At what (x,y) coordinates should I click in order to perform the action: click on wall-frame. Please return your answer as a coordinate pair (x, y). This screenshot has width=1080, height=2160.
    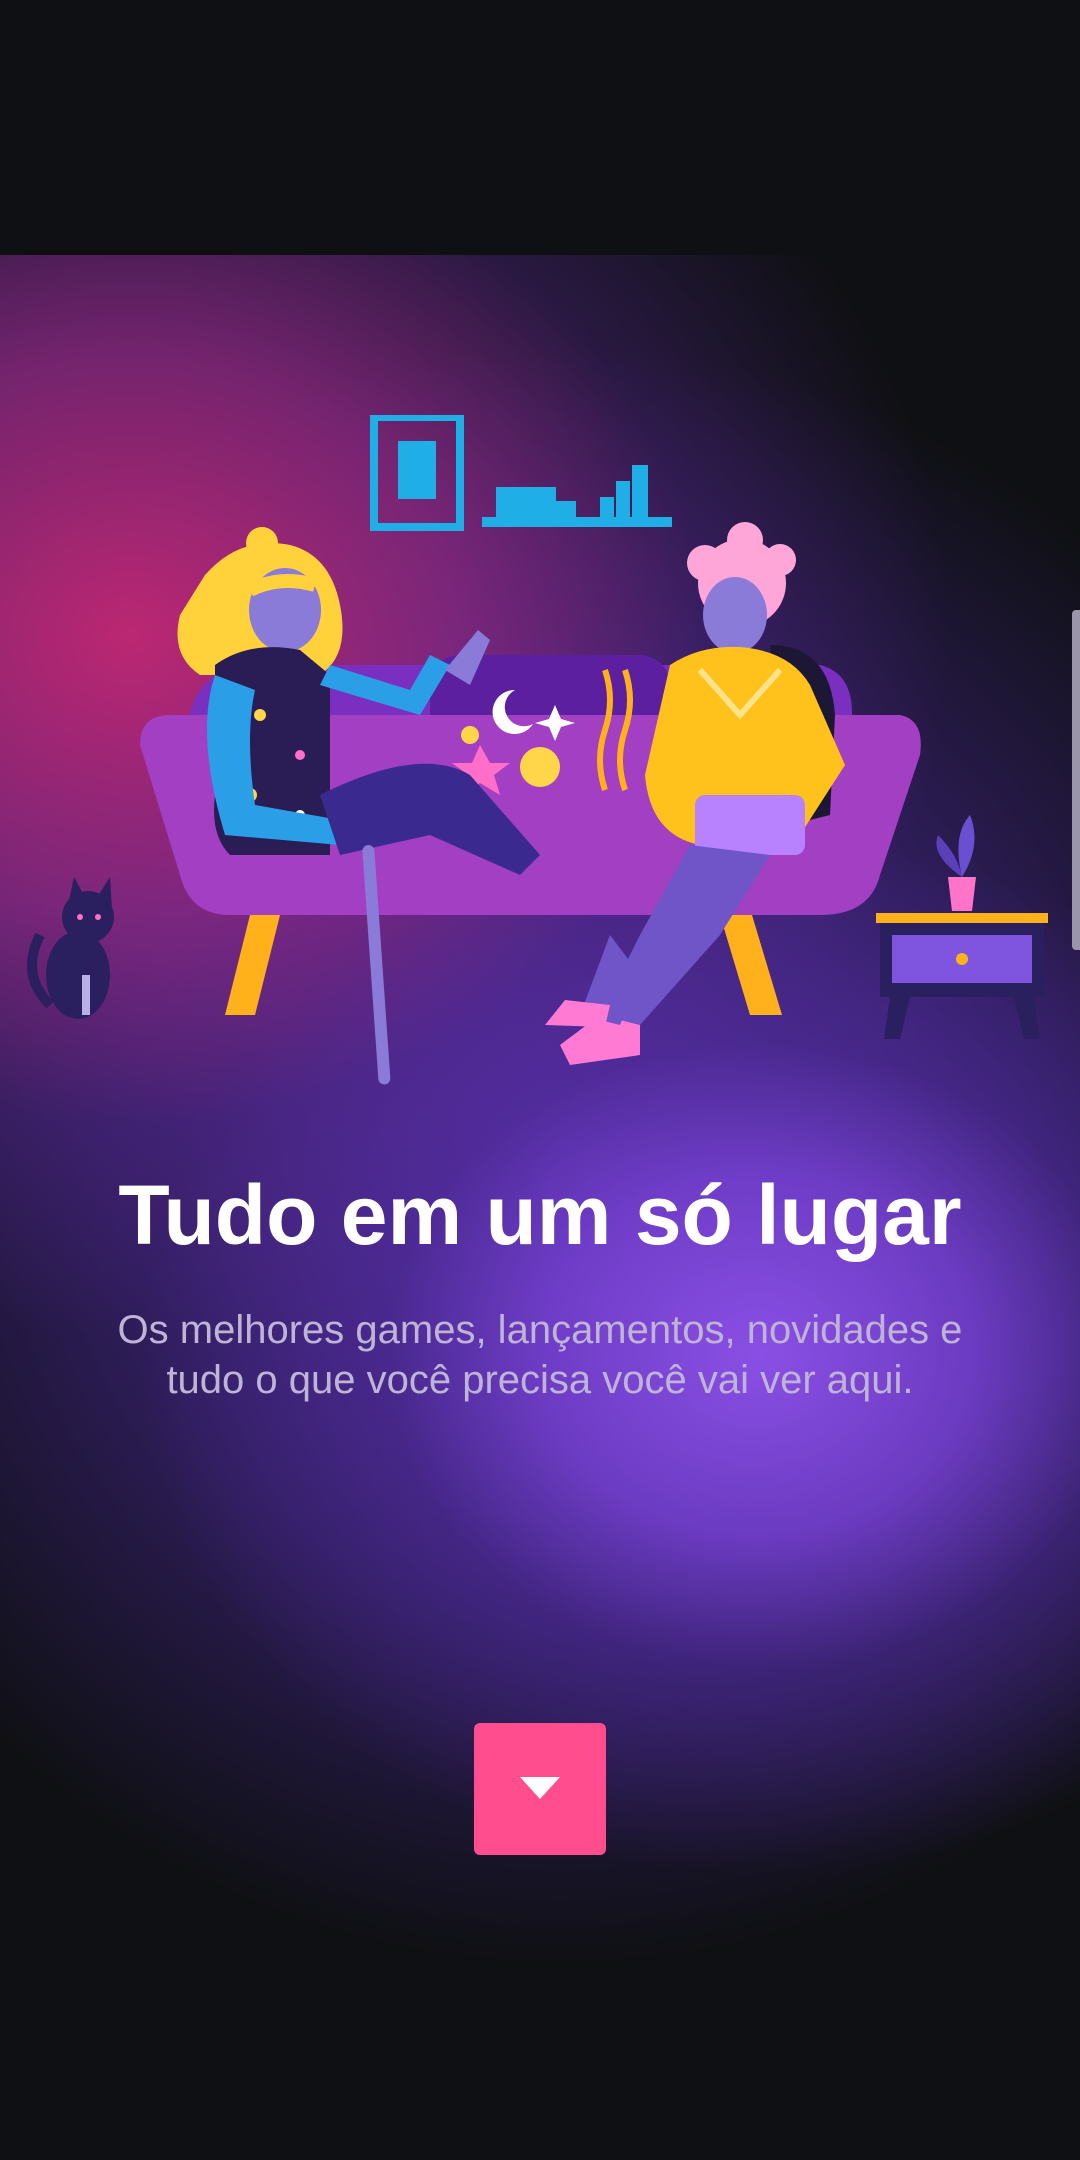
    Looking at the image, I should click on (417, 473).